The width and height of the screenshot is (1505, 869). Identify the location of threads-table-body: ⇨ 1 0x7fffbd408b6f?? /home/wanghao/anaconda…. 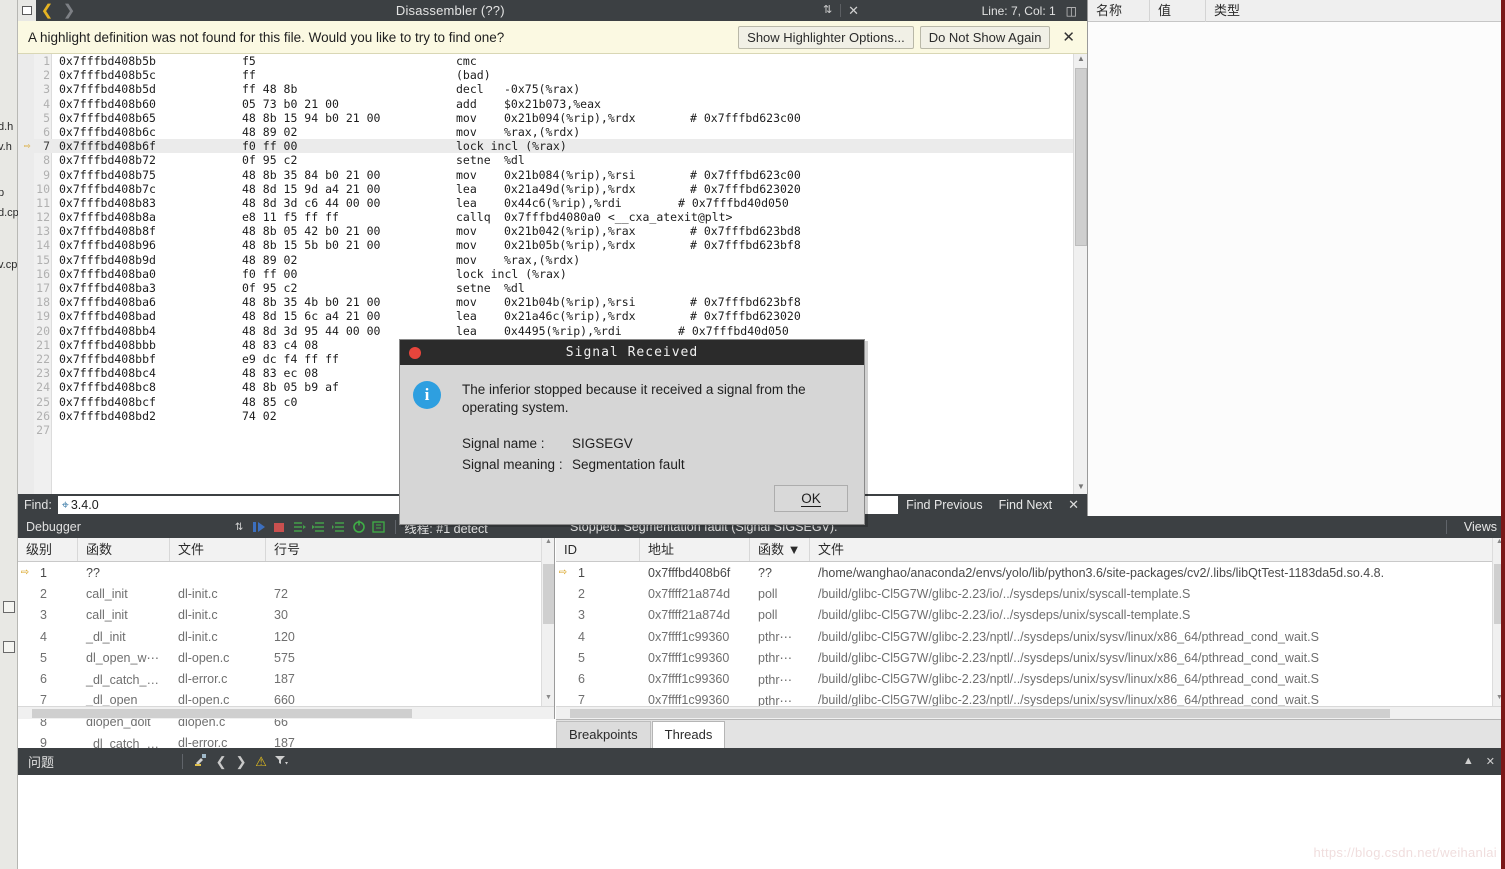
(1030, 636).